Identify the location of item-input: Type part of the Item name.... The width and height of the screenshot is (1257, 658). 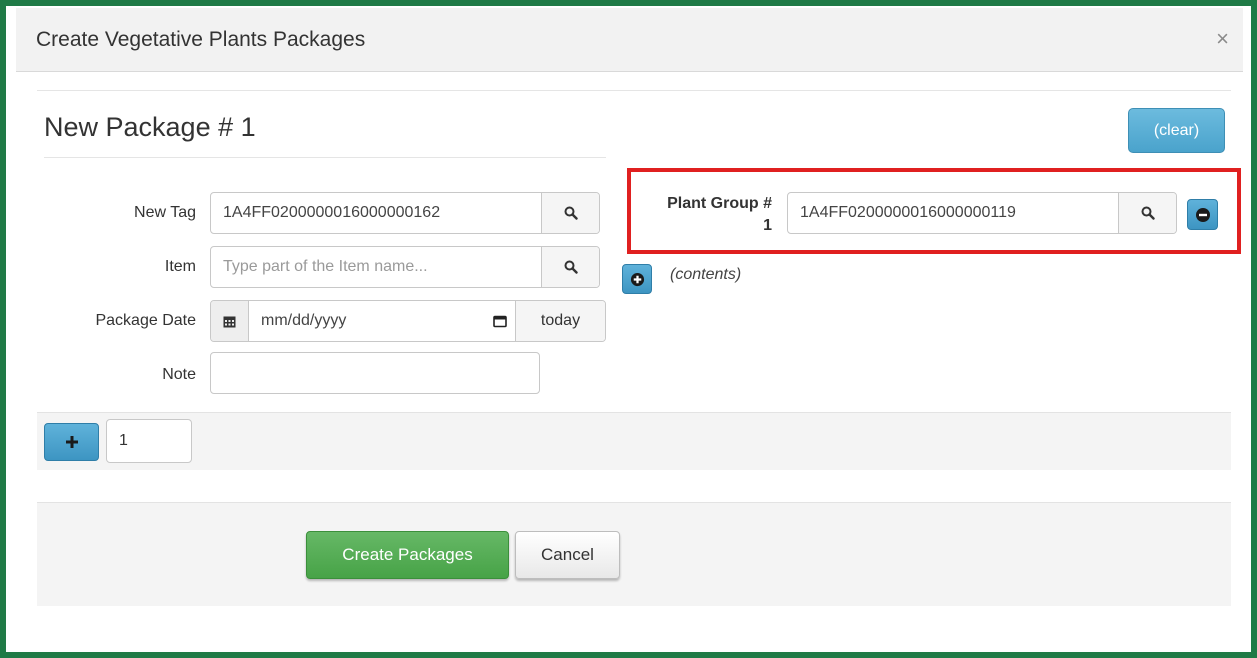
(376, 267).